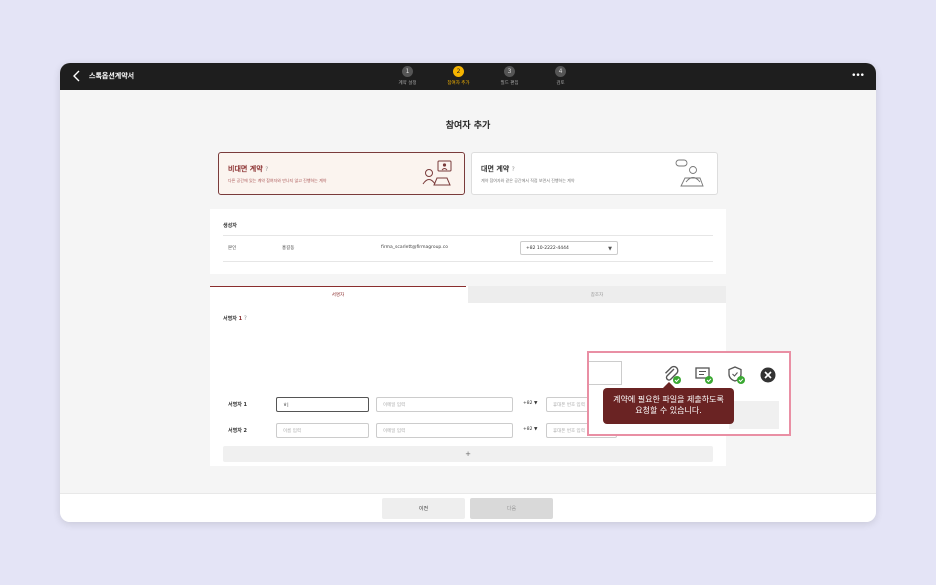 The height and width of the screenshot is (585, 936). I want to click on tab-signer: 서명자, so click(338, 294).